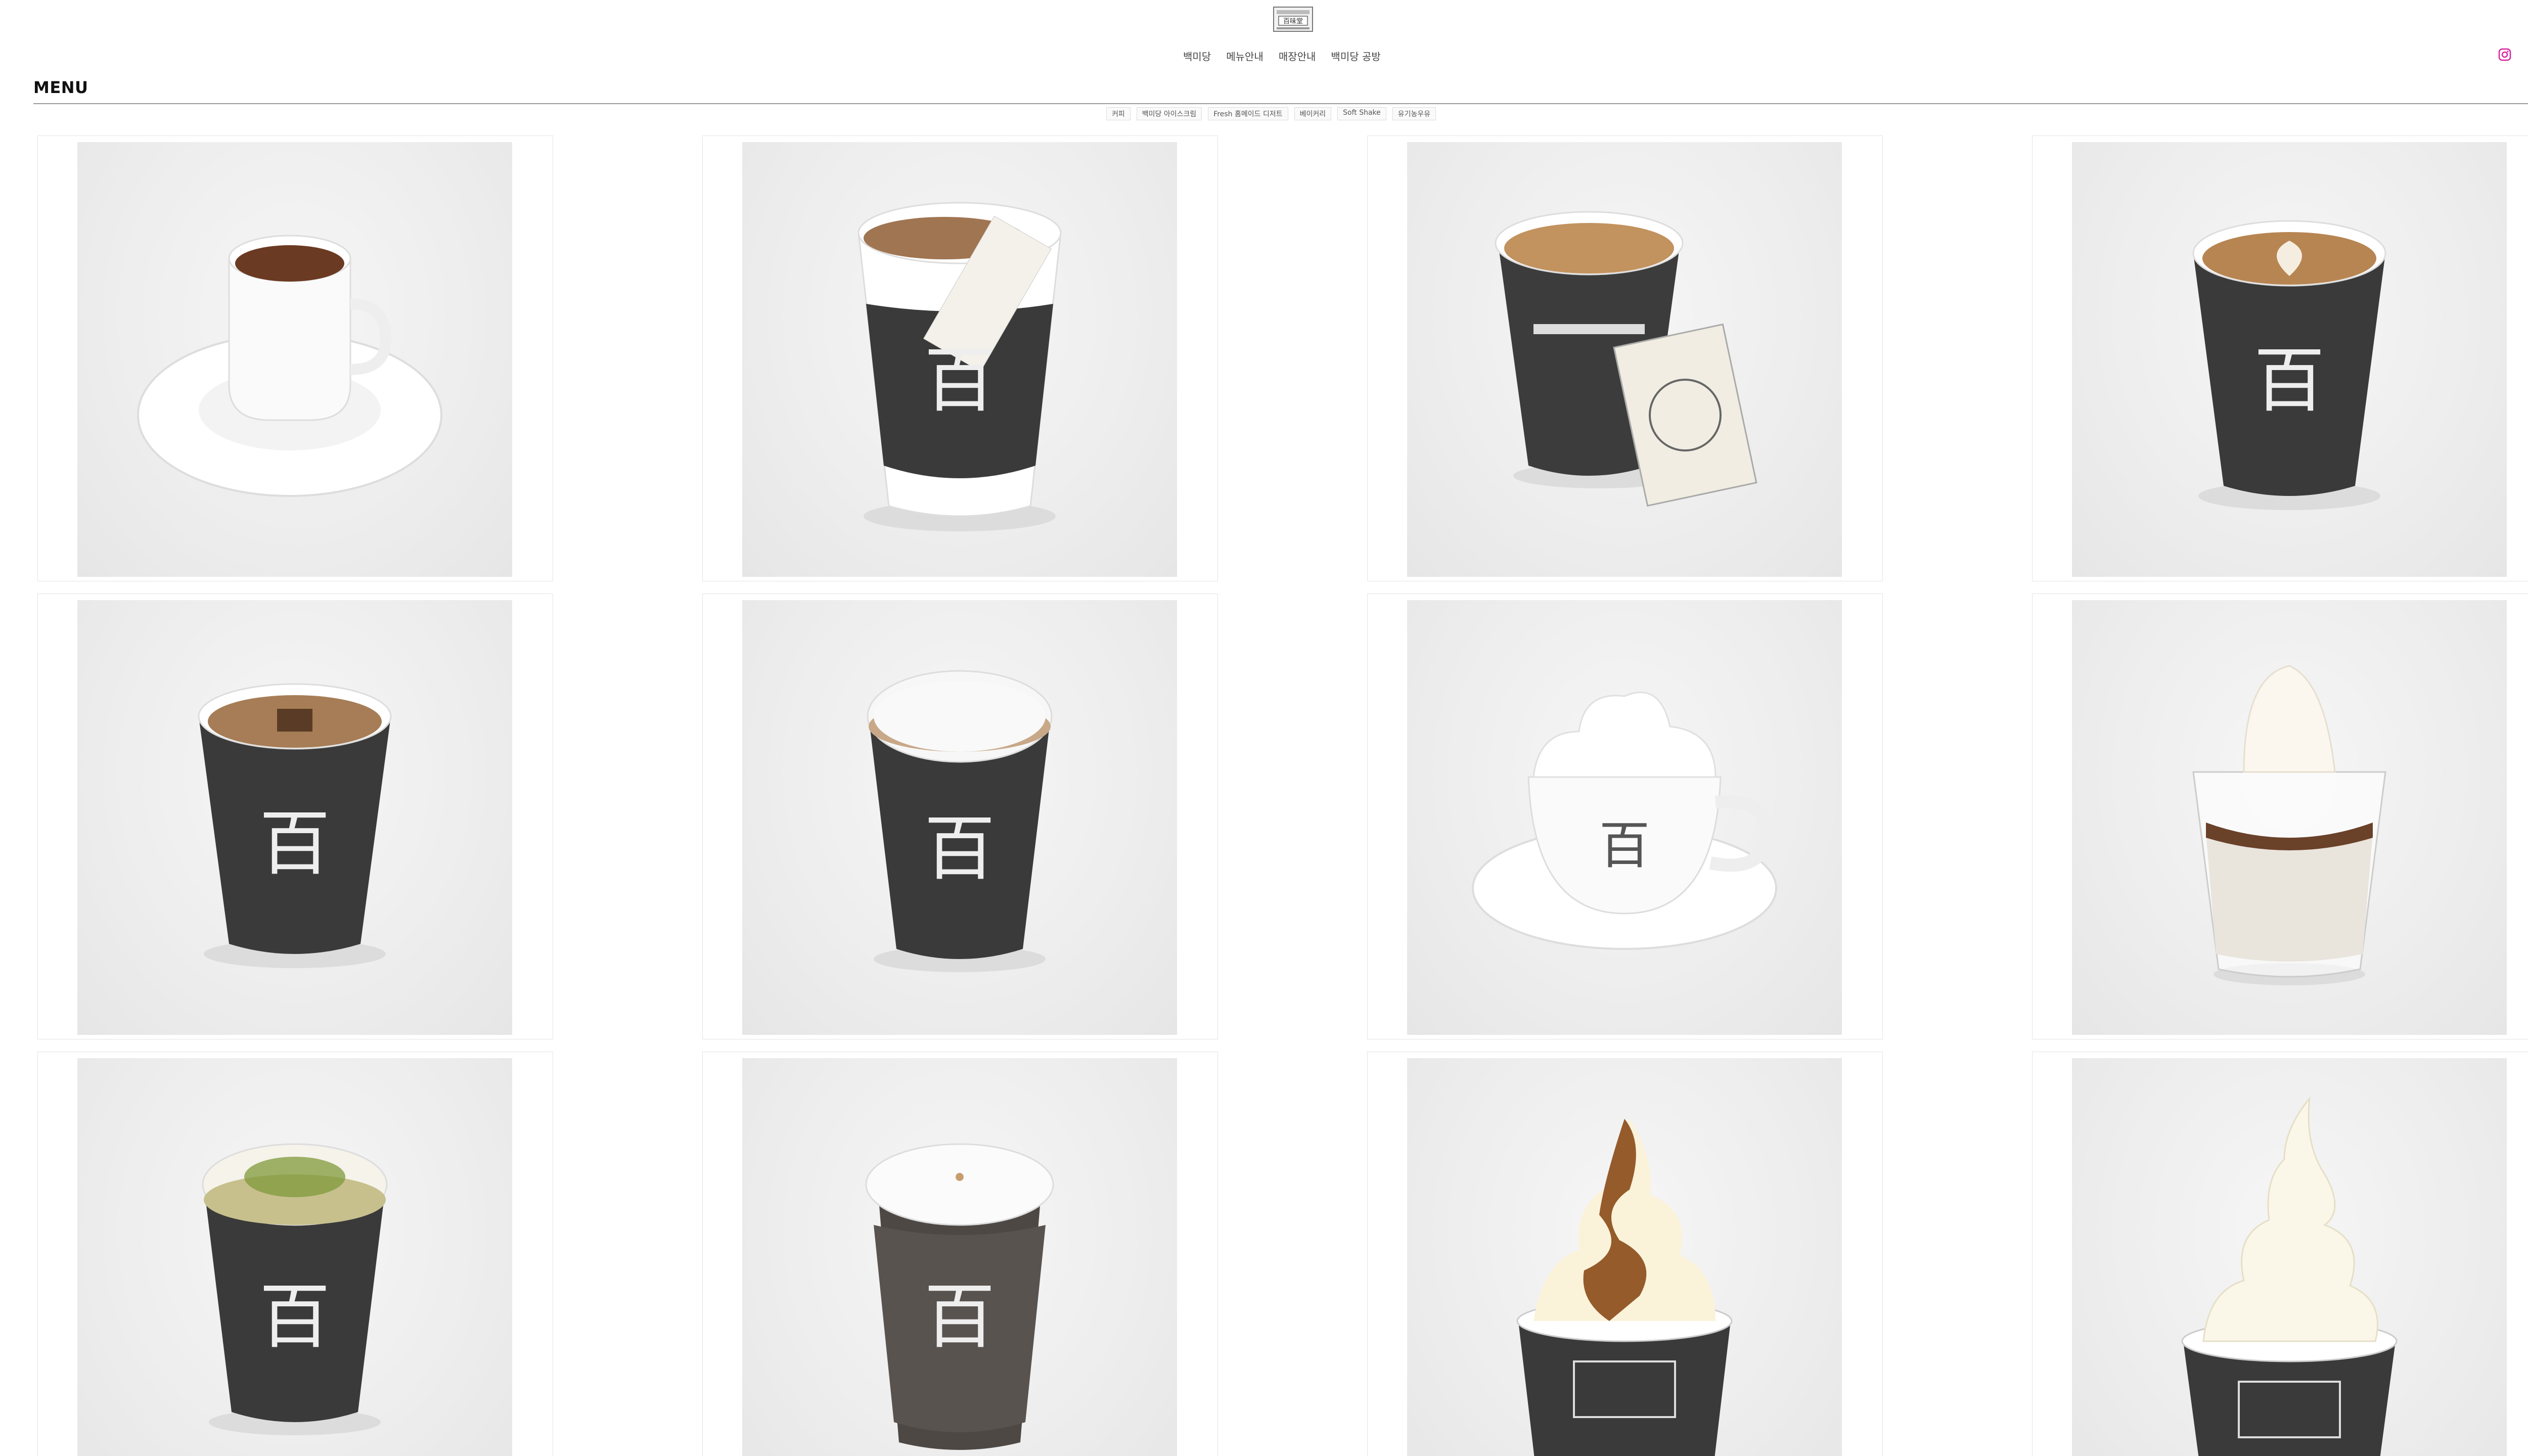 The width and height of the screenshot is (2528, 1456). What do you see at coordinates (1293, 21) in the screenshot?
I see `logo-text: 百味堂` at bounding box center [1293, 21].